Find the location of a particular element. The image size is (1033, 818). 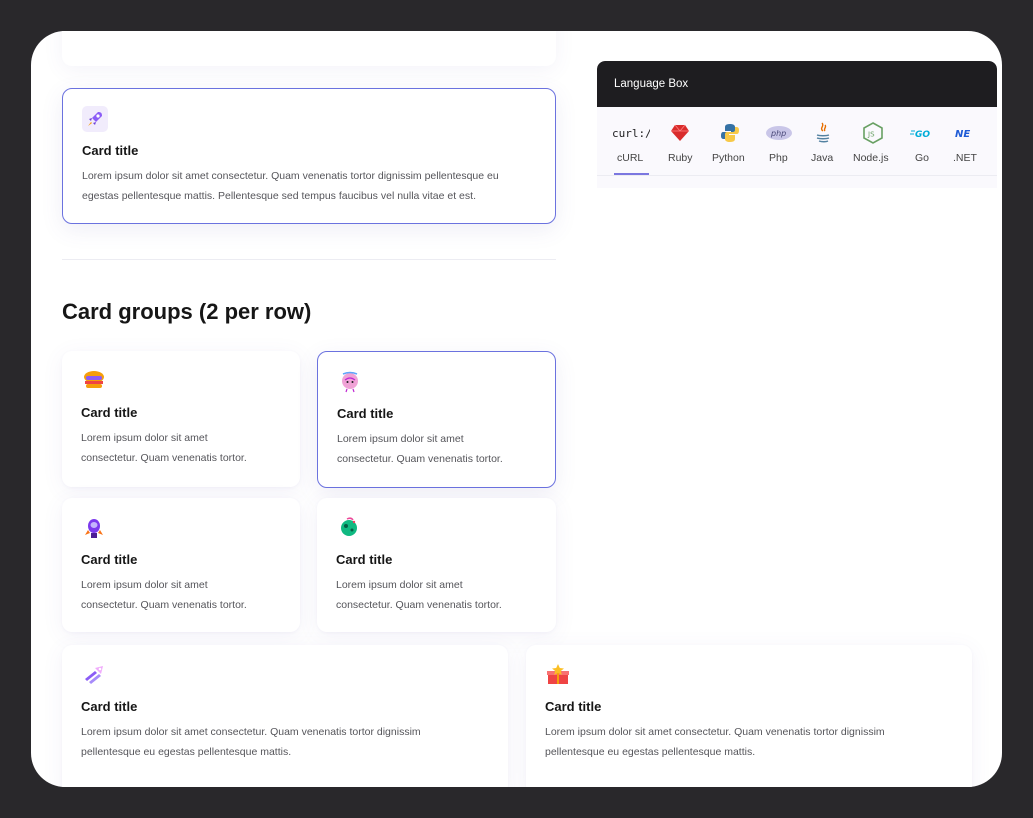

java-icon is located at coordinates (823, 133).